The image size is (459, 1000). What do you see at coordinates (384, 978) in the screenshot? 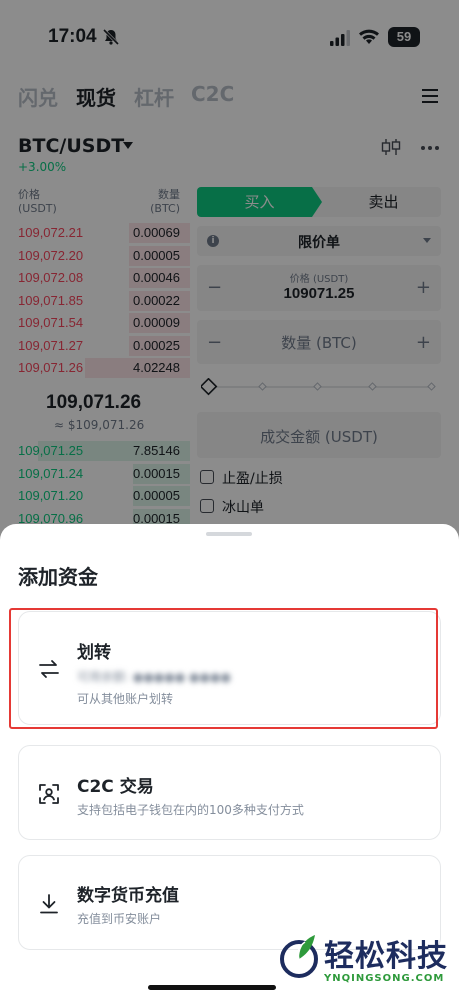
I see `watermark-subtext: YNQINGSONG.COM` at bounding box center [384, 978].